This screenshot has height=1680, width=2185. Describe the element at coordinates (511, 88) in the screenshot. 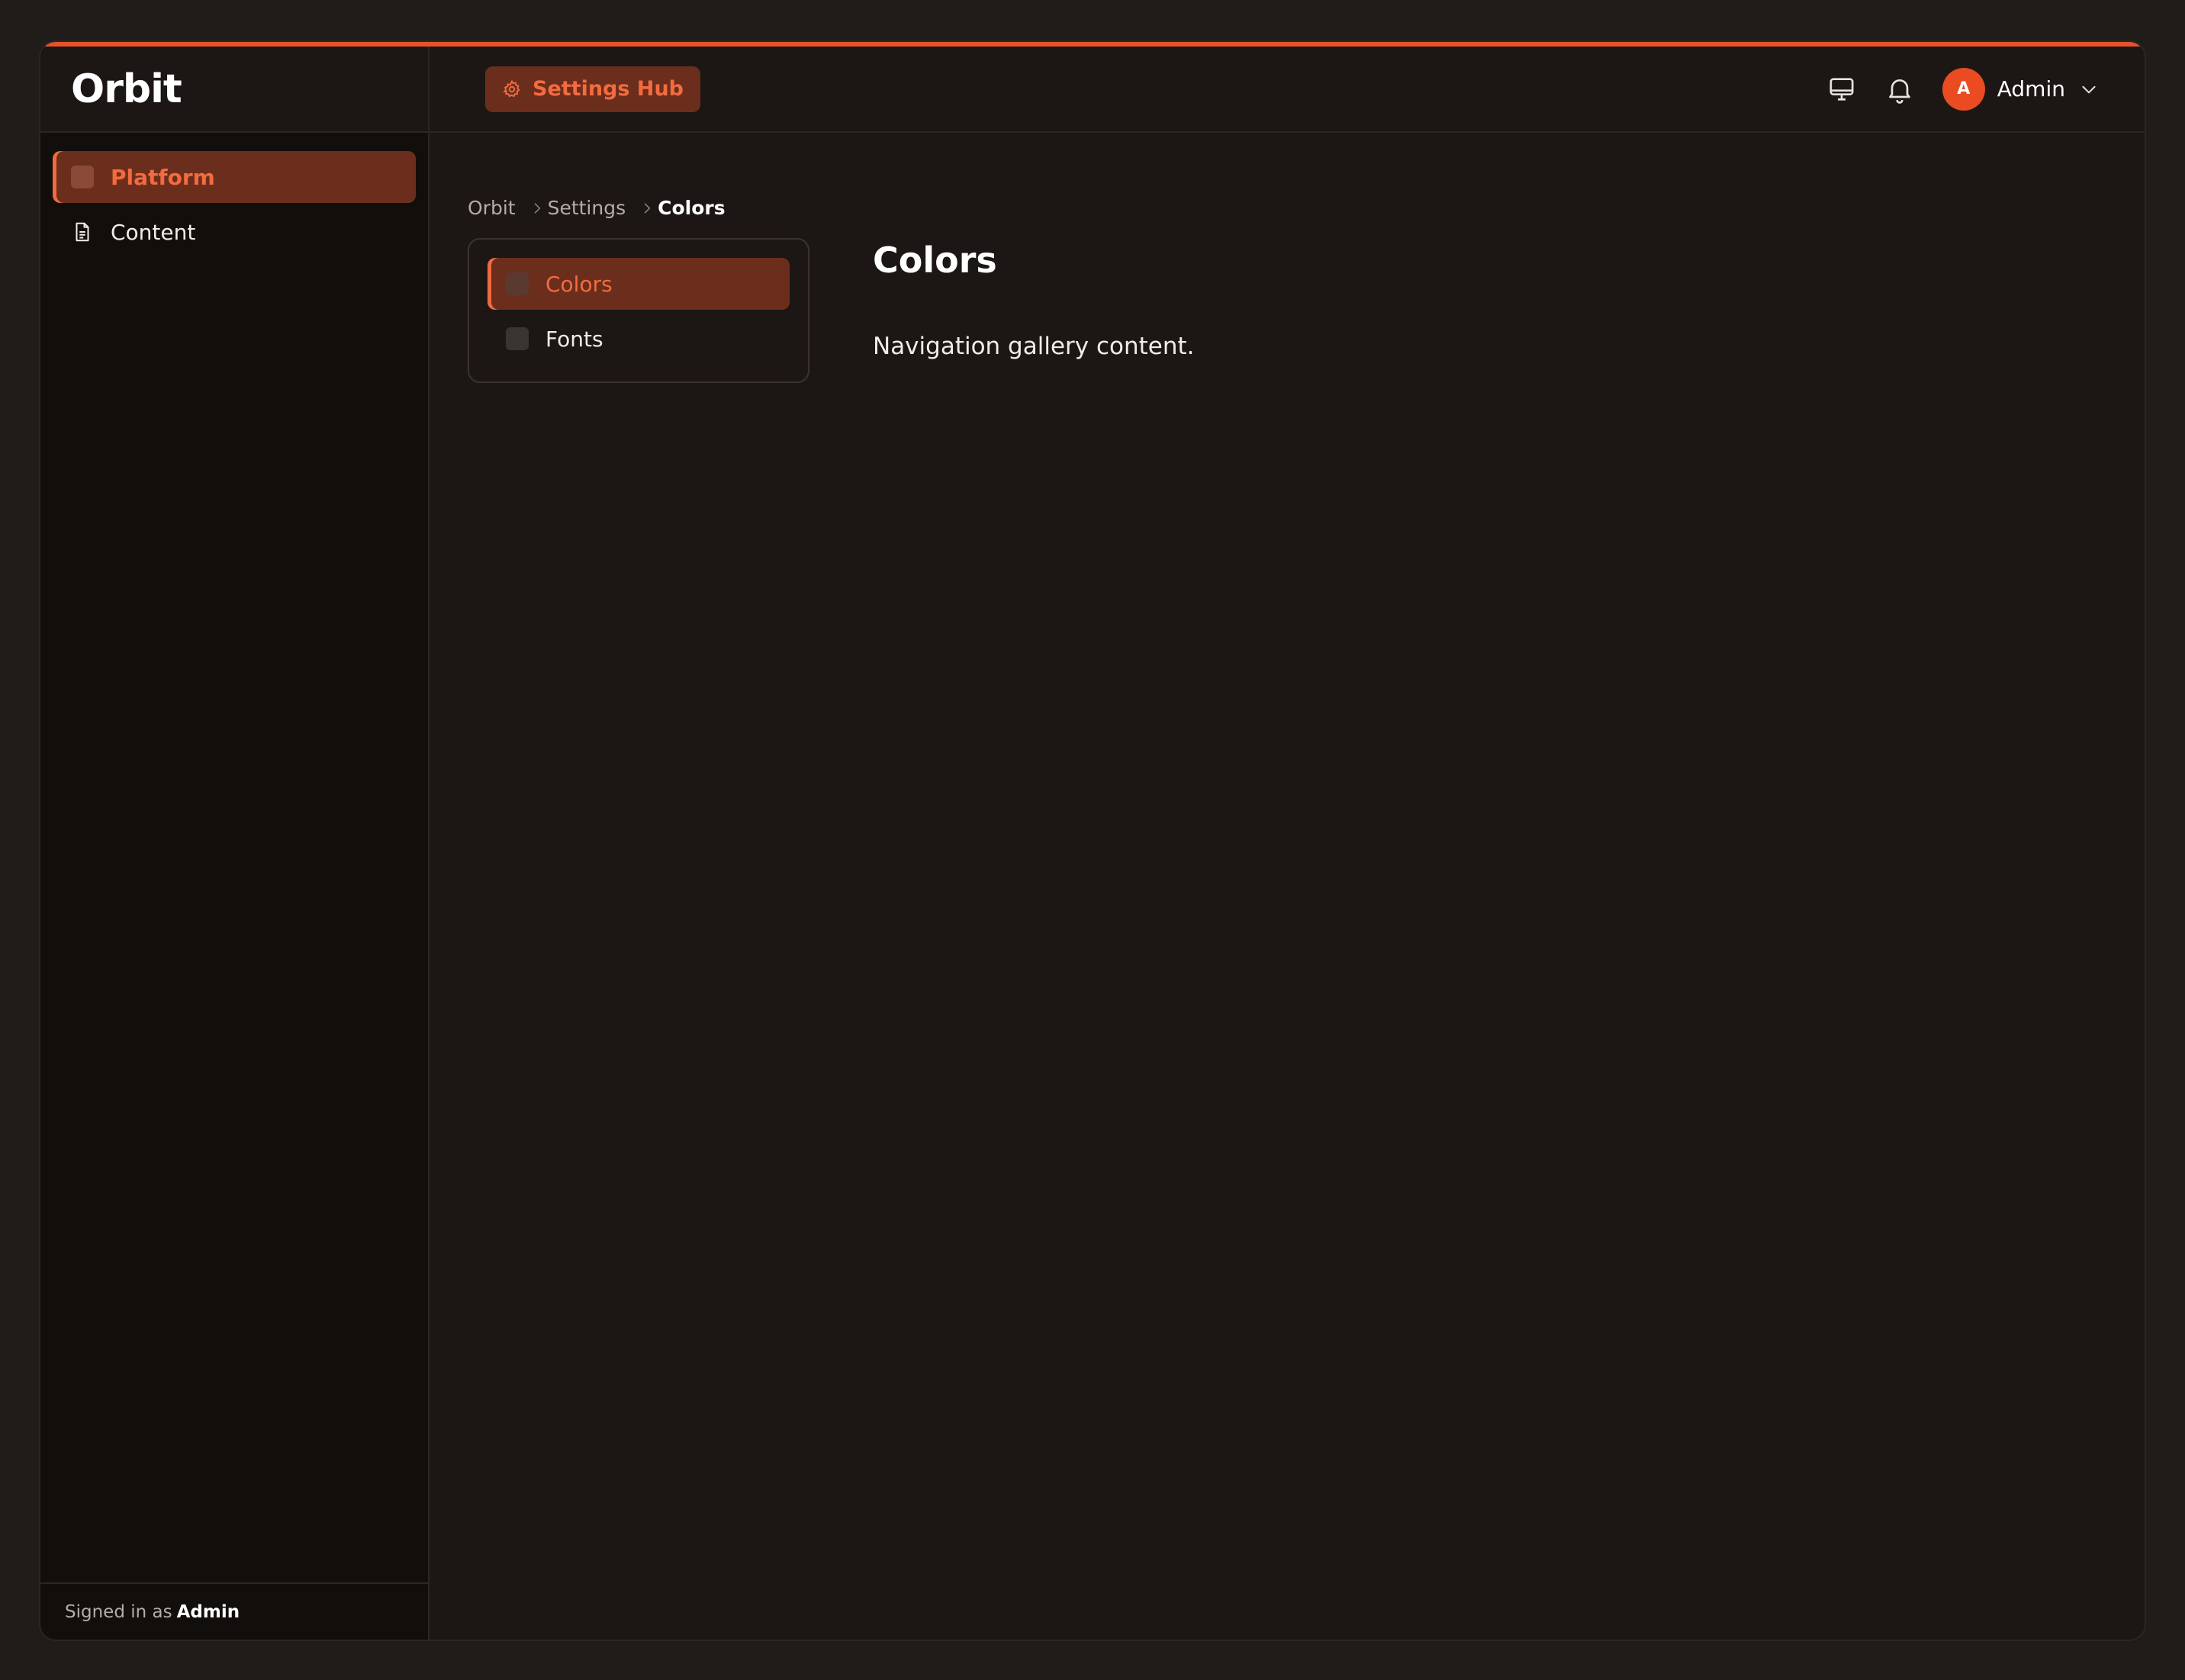

I see `gear-icon` at that location.